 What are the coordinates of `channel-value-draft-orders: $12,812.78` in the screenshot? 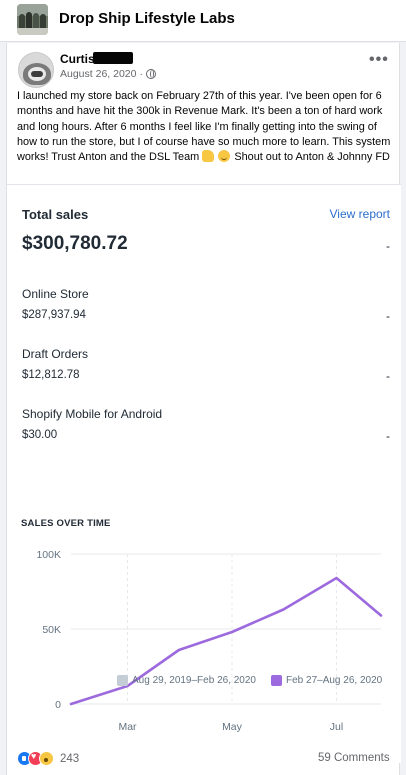 It's located at (51, 375).